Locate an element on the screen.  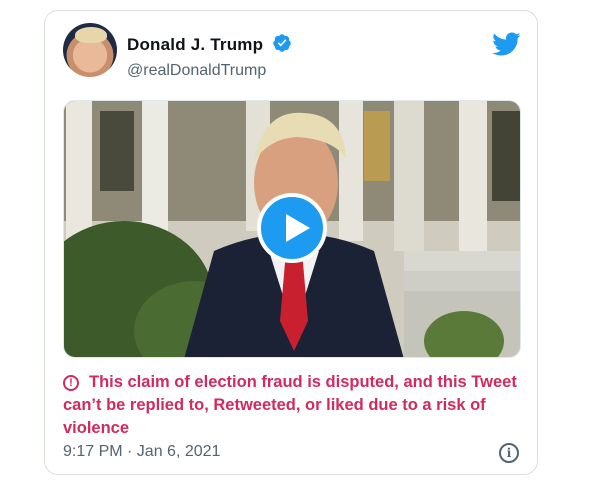
tweet-header: Donald J. Trump @realDonaldTrump is located at coordinates (292, 53).